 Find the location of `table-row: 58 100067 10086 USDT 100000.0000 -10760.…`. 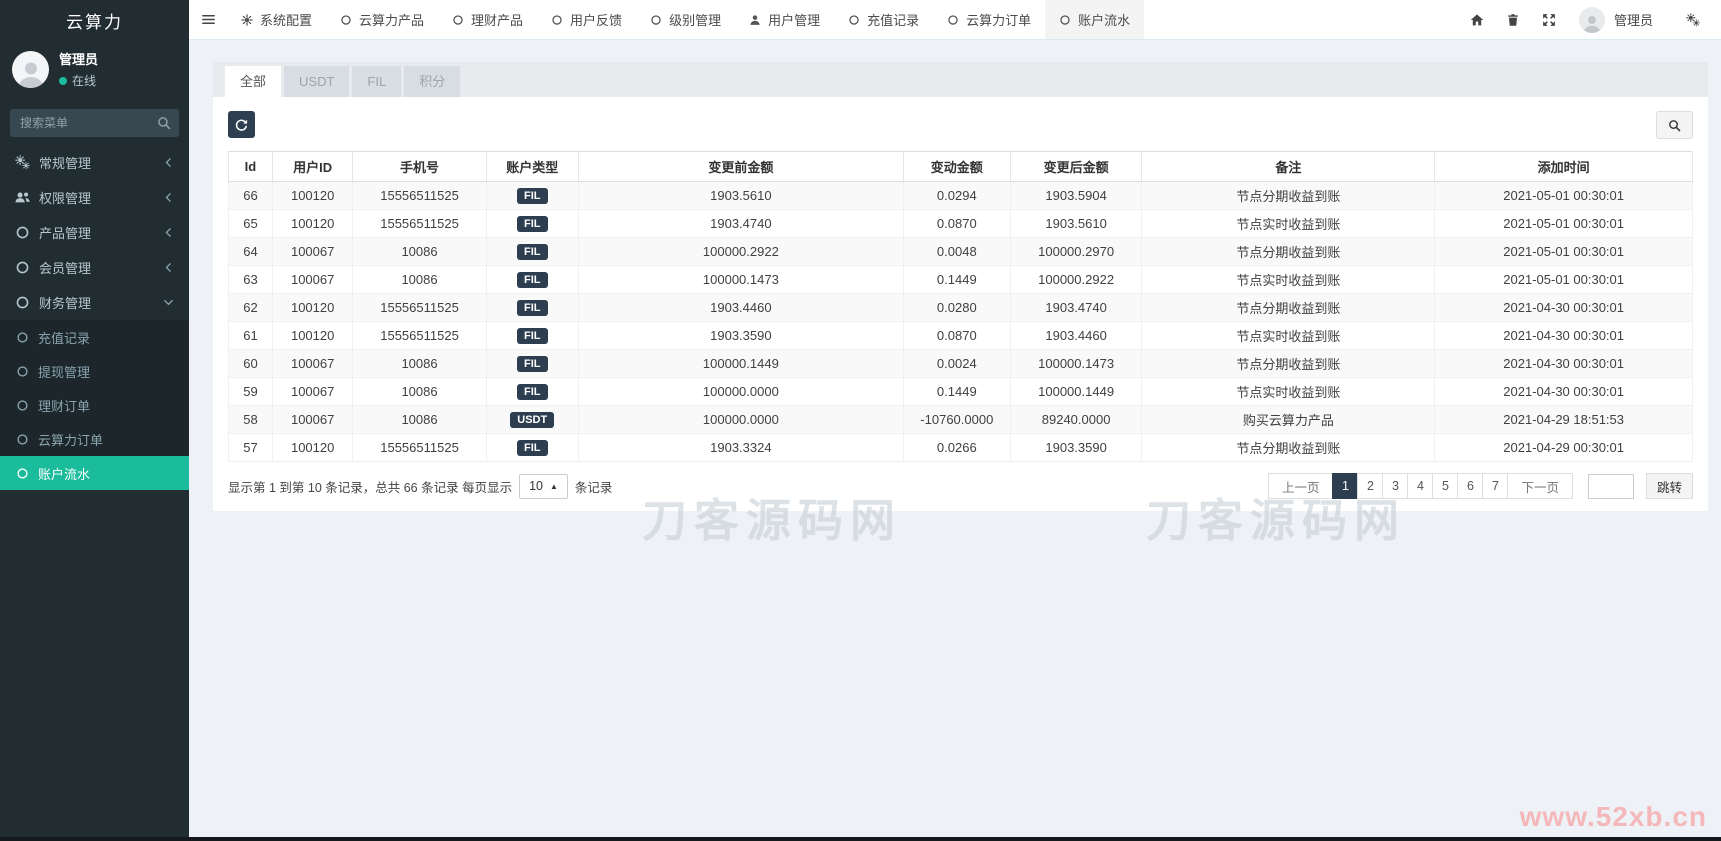

table-row: 58 100067 10086 USDT 100000.0000 -10760.… is located at coordinates (960, 419).